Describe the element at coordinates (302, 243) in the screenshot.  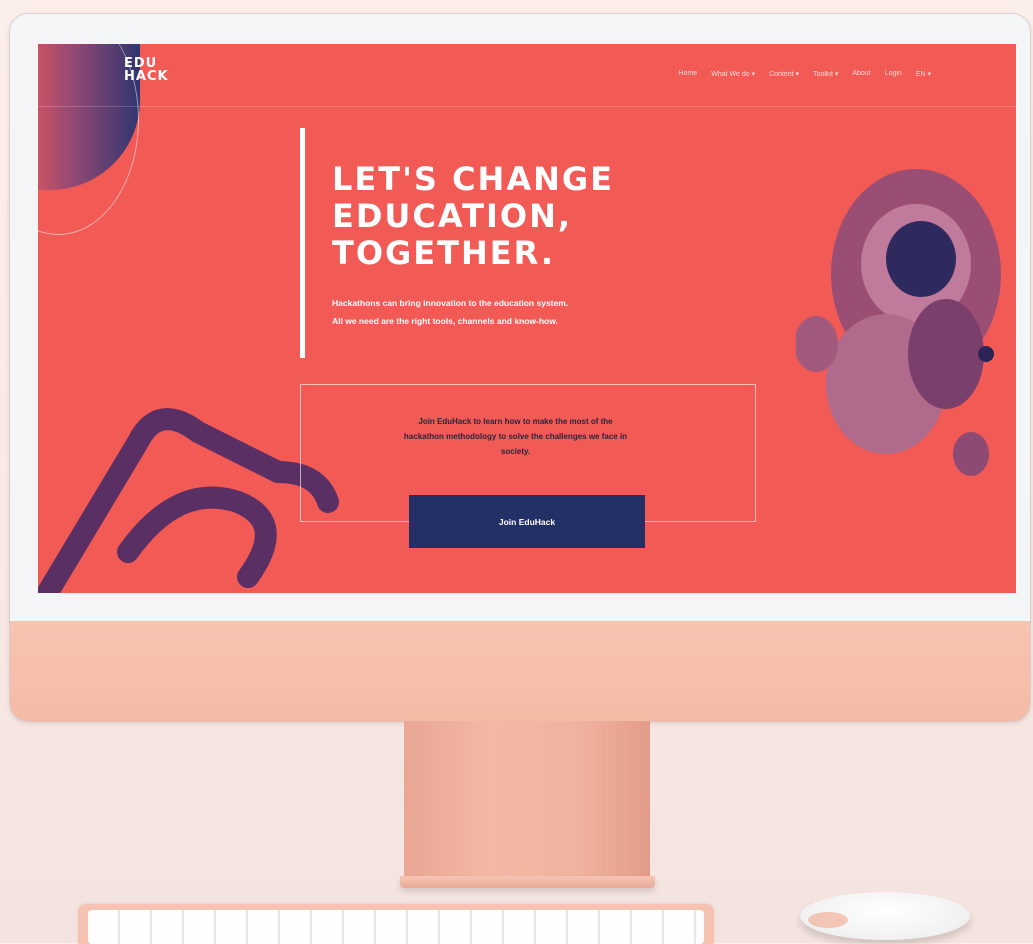
I see `hero-accent-bar` at that location.